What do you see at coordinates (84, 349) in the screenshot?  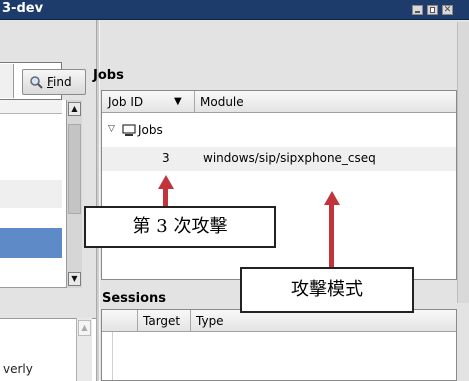 I see `left-bottom-scrollbar: ▲` at bounding box center [84, 349].